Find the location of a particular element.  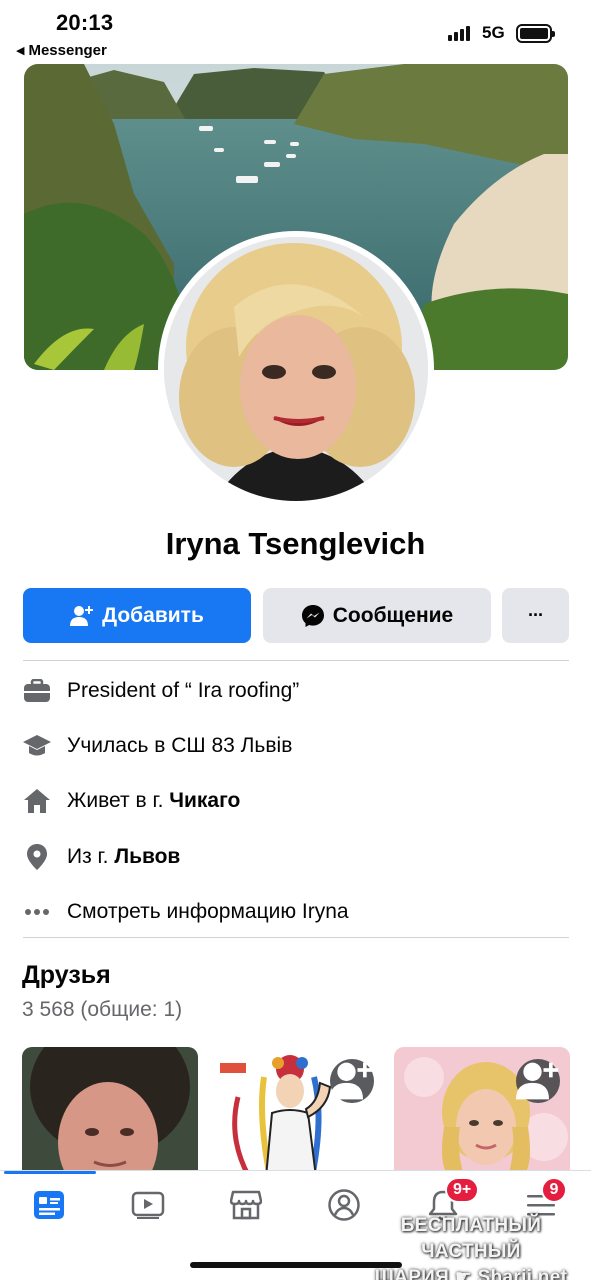

watermark: БЕСПЛАТНЫЙ ЧАСТНЫЙ ШАРИЯ ☛ Sharij.net is located at coordinates (471, 1246).